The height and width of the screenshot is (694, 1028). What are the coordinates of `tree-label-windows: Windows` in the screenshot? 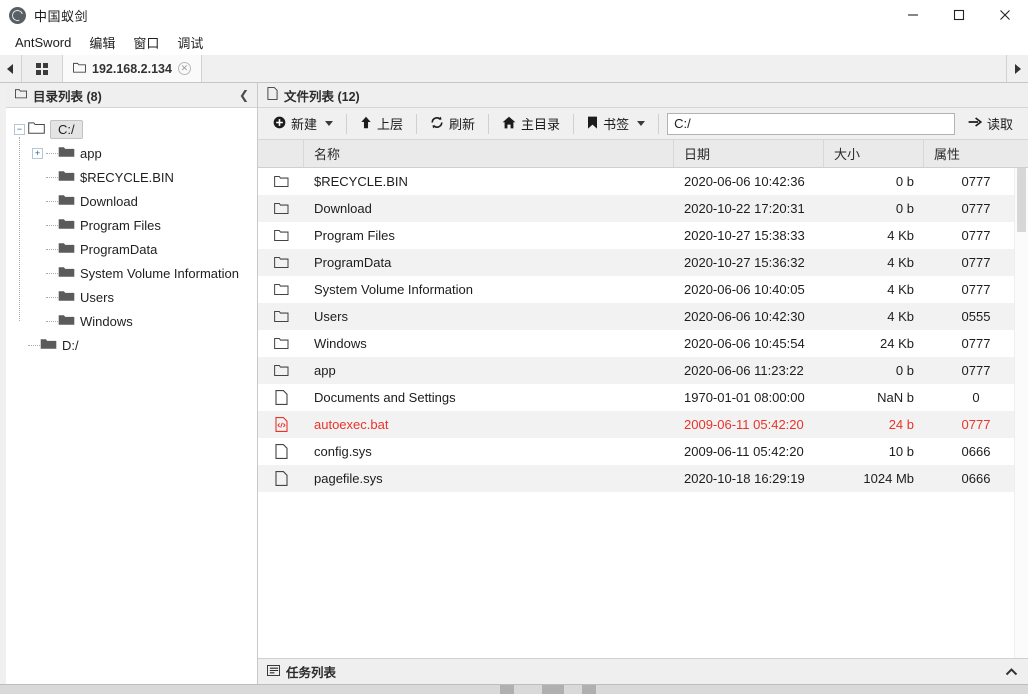 It's located at (106, 321).